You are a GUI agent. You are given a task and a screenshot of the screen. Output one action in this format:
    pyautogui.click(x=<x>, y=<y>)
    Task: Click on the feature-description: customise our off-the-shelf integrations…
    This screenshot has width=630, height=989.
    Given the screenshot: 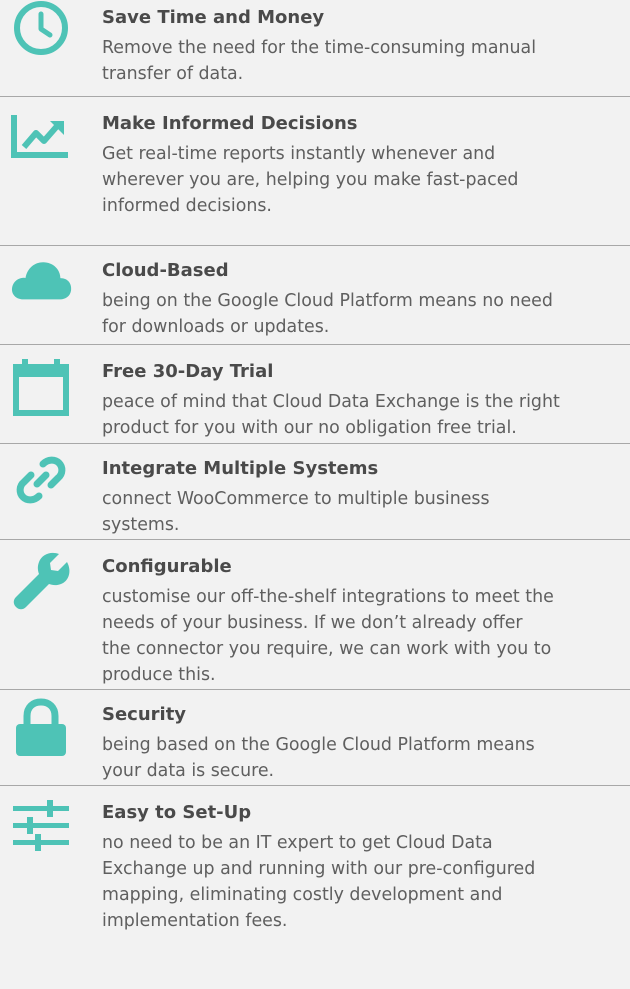 What is the action you would take?
    pyautogui.click(x=328, y=636)
    